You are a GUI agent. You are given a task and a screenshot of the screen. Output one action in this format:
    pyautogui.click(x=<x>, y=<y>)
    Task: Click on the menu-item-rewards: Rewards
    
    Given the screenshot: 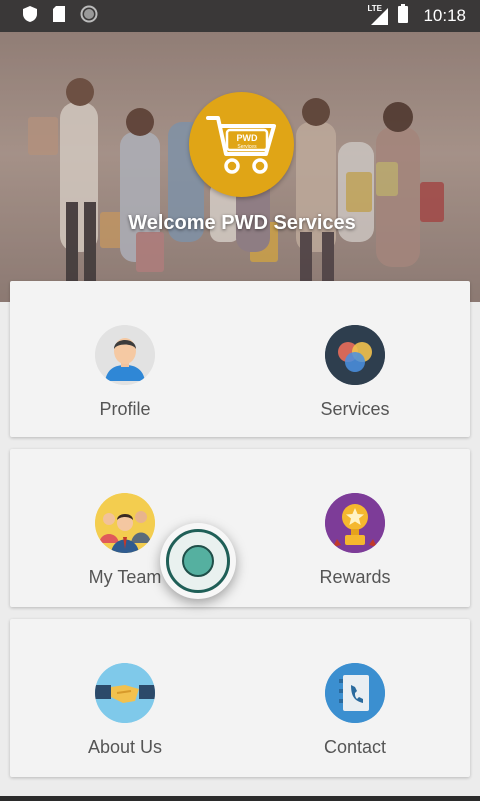 What is the action you would take?
    pyautogui.click(x=355, y=524)
    